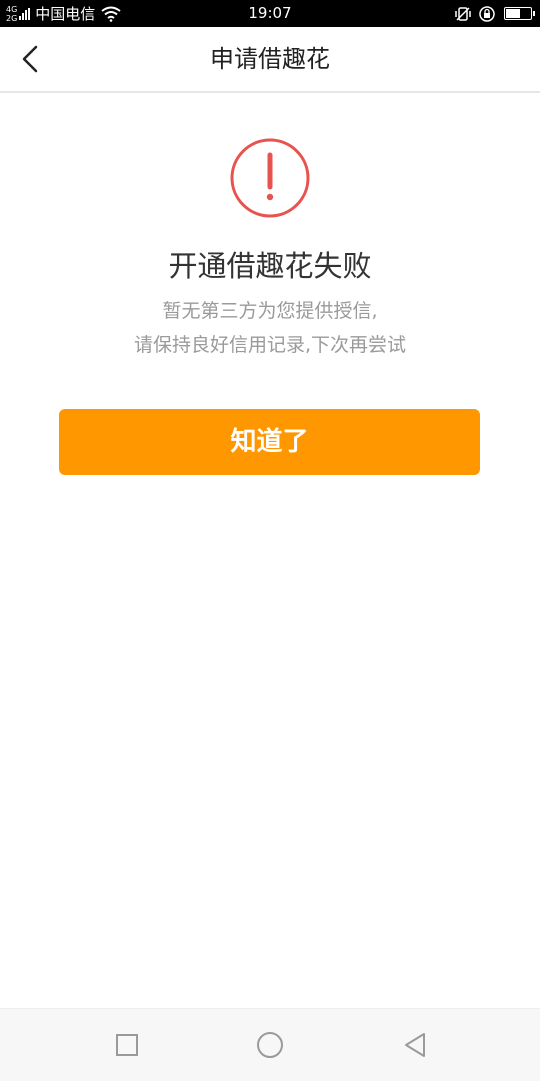 Image resolution: width=540 pixels, height=1081 pixels. What do you see at coordinates (270, 178) in the screenshot?
I see `alert-icon` at bounding box center [270, 178].